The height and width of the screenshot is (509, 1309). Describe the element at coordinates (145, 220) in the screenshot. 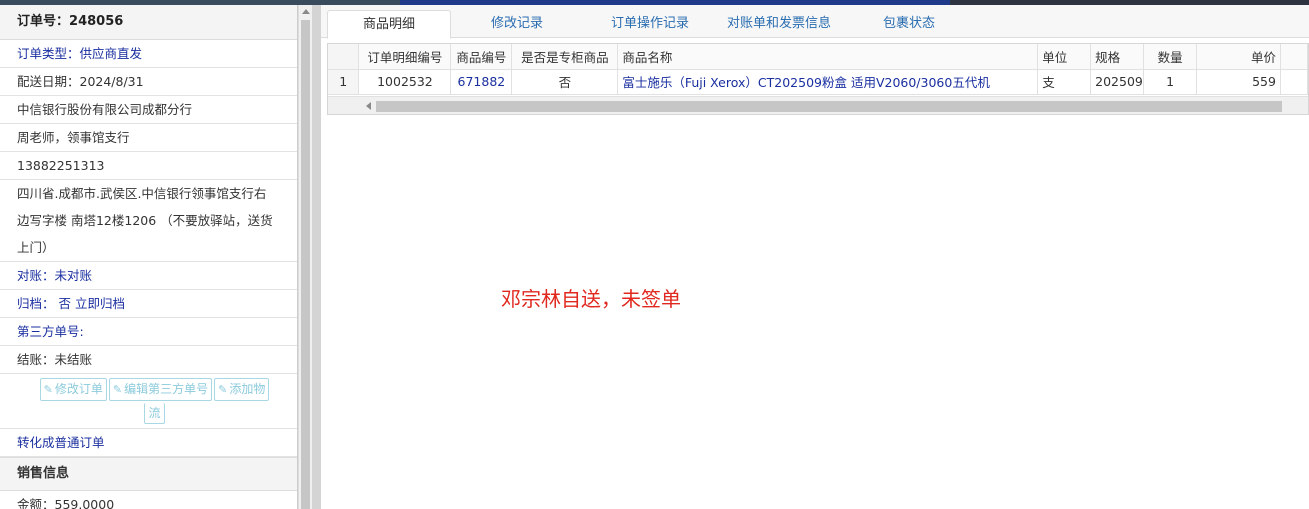

I see `address-line-2: 边写字楼 南塔12楼1206 （不要放驿站，送货` at that location.